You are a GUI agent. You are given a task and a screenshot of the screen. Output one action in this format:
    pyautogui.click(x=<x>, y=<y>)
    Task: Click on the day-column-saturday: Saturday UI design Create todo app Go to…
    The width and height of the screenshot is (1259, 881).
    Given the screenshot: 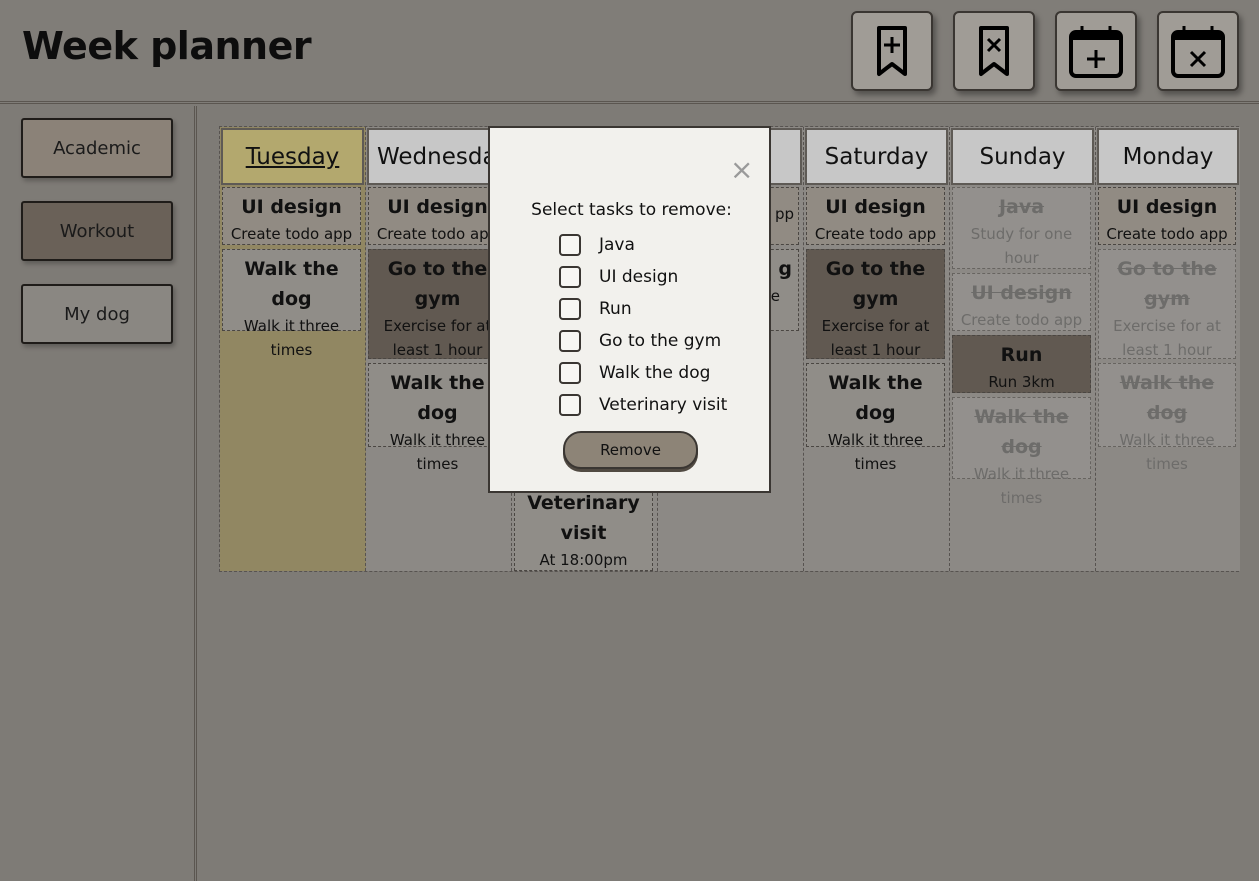 What is the action you would take?
    pyautogui.click(x=877, y=349)
    